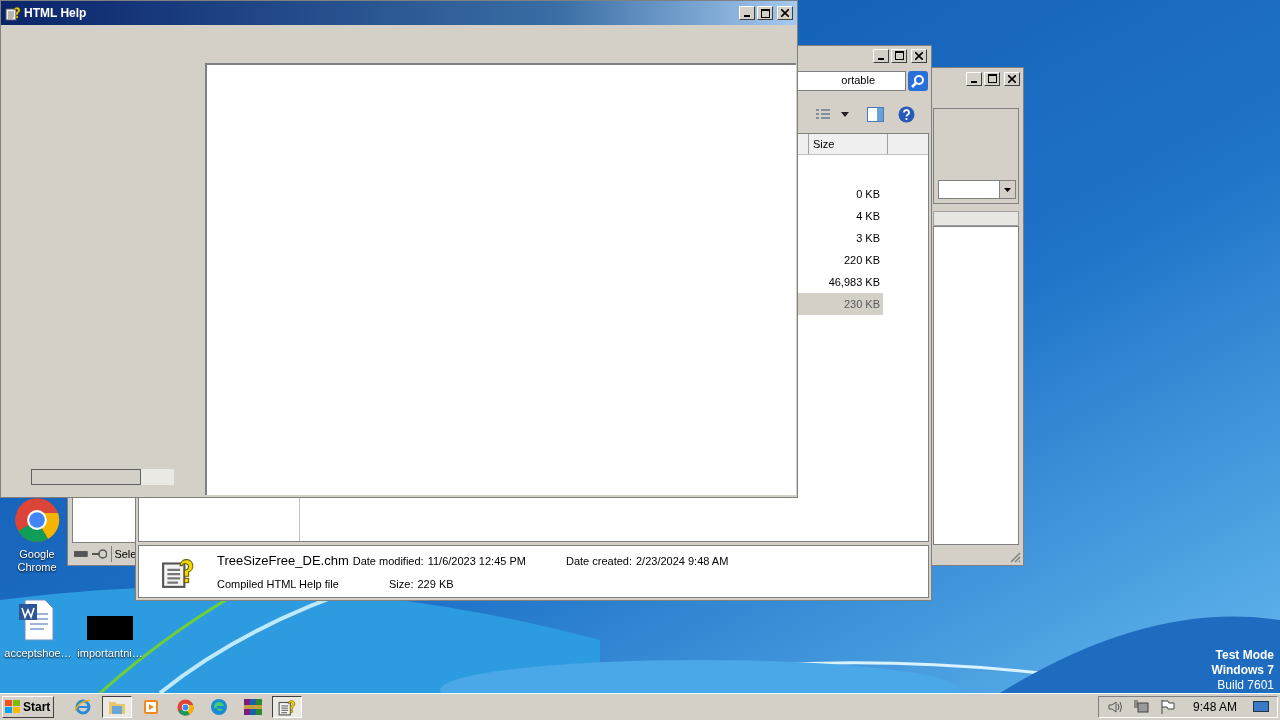  Describe the element at coordinates (862, 260) in the screenshot. I see `size-cell-text: 220 KB` at that location.